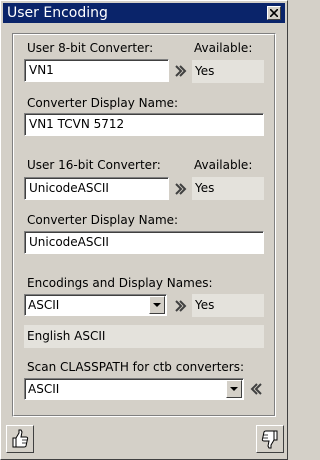 This screenshot has height=460, width=320. What do you see at coordinates (95, 305) in the screenshot?
I see `encodings-select: ASCII` at bounding box center [95, 305].